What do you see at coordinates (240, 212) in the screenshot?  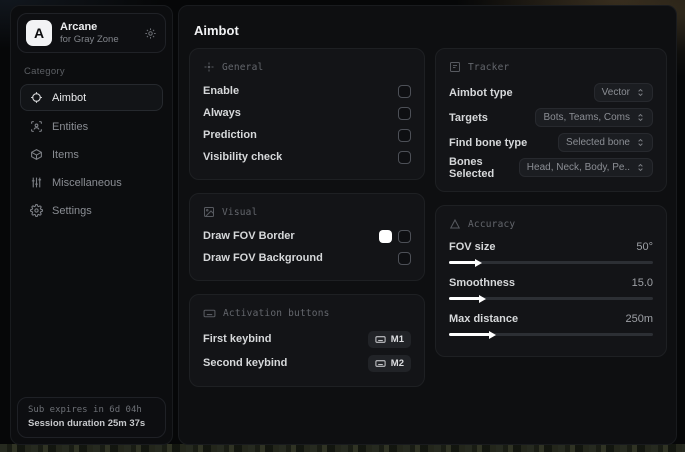 I see `section-title: Visual` at bounding box center [240, 212].